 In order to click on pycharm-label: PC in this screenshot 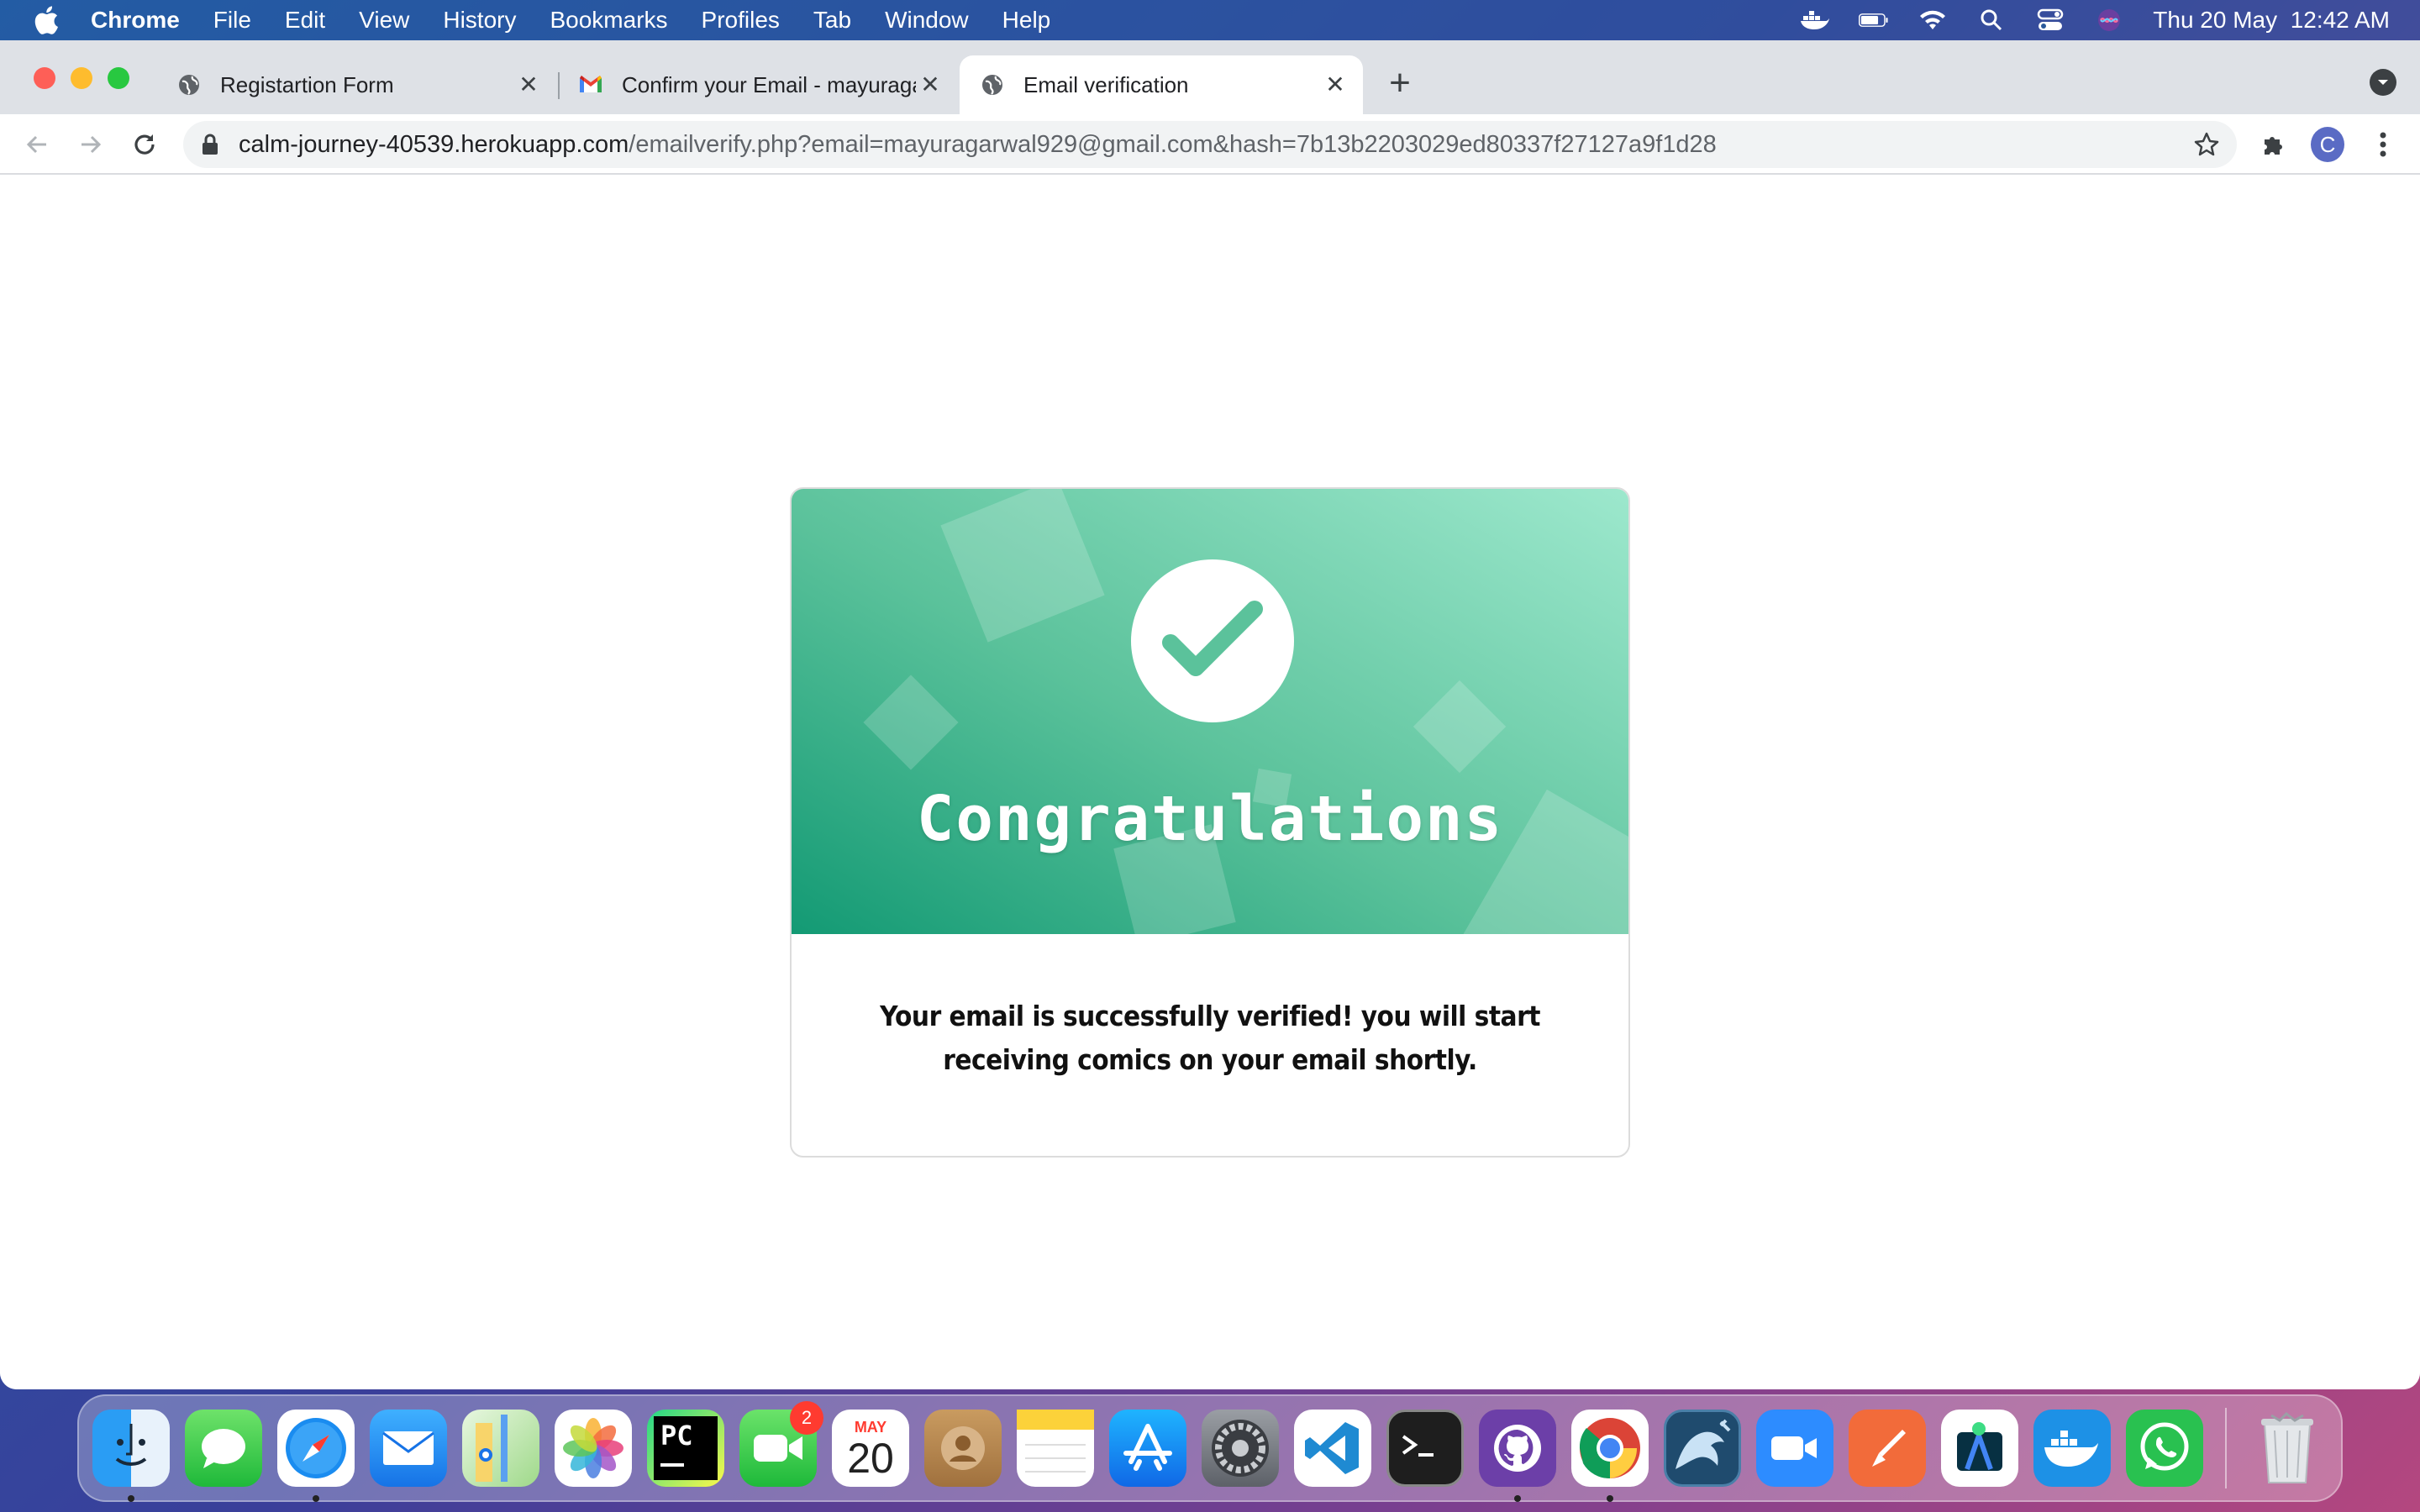, I will do `click(686, 1448)`.